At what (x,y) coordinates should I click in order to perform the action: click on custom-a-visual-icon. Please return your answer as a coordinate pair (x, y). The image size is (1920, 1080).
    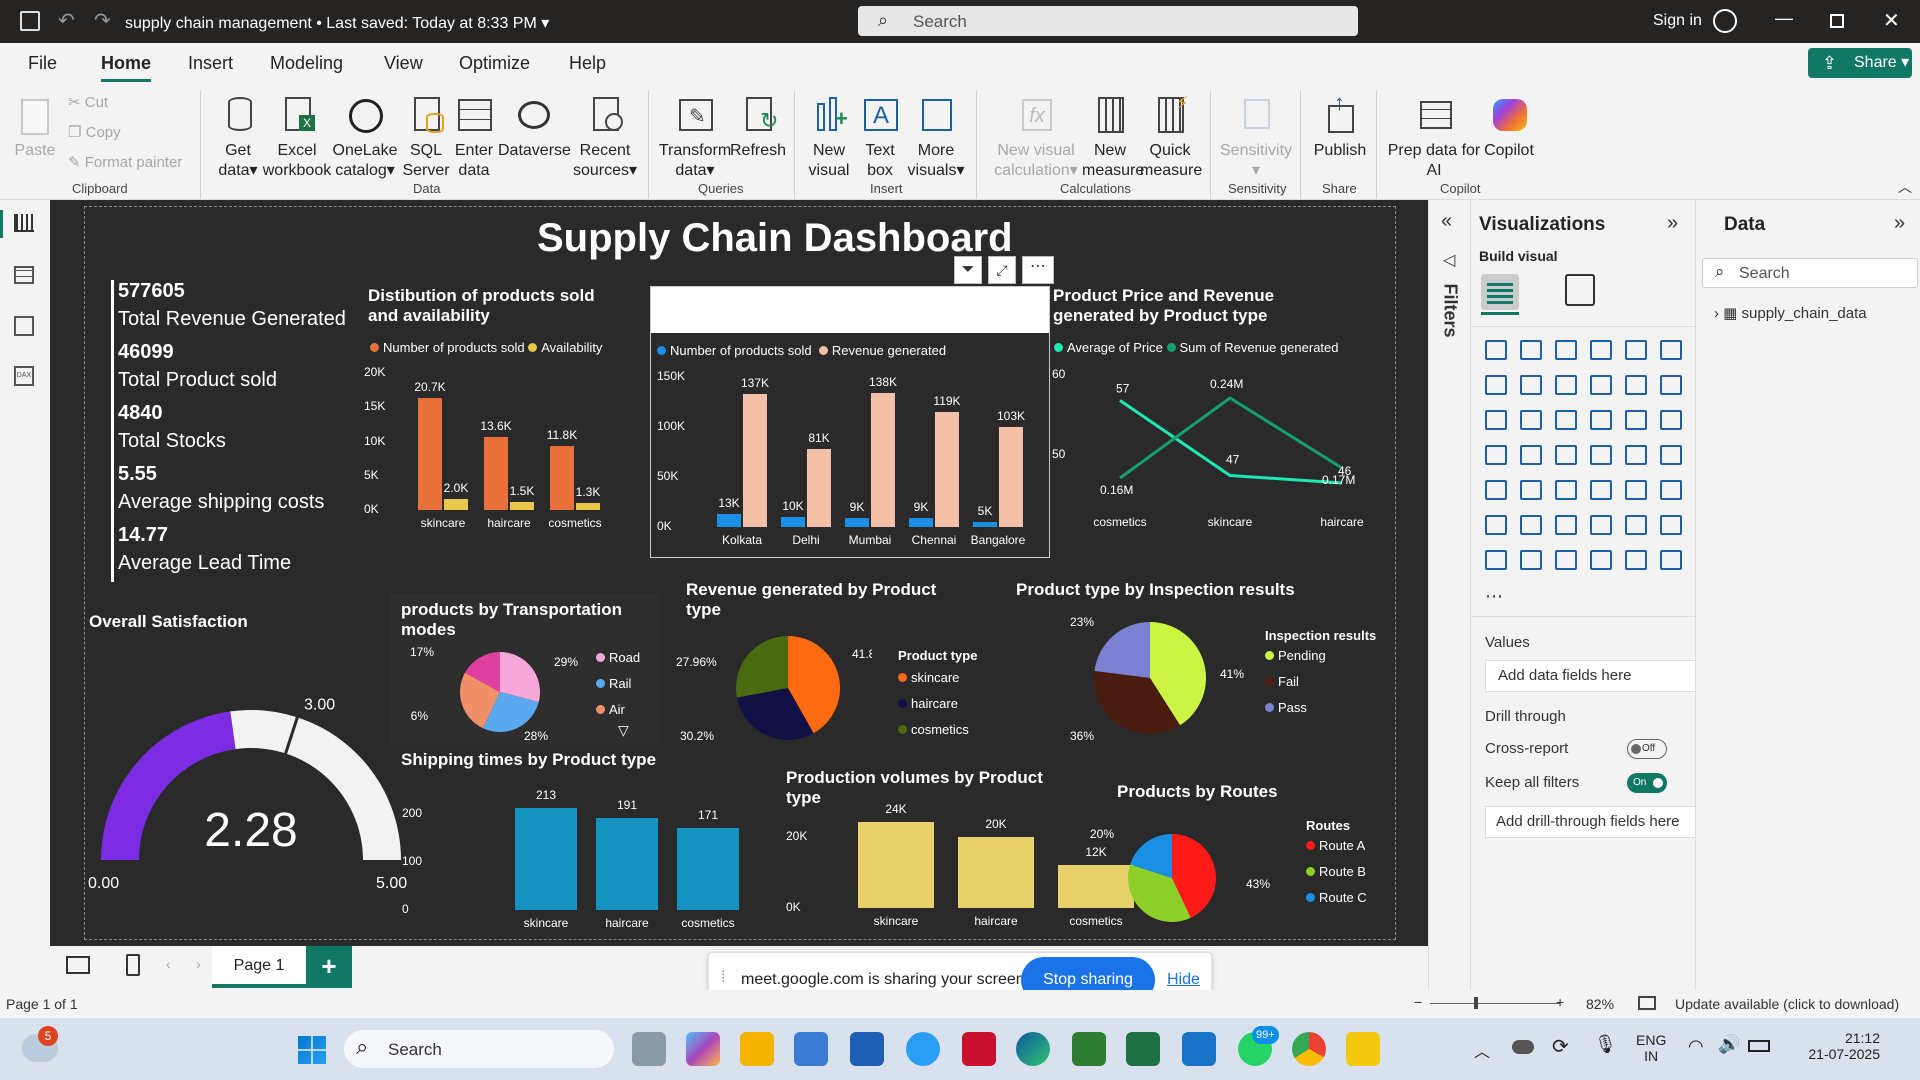
    Looking at the image, I should click on (1601, 560).